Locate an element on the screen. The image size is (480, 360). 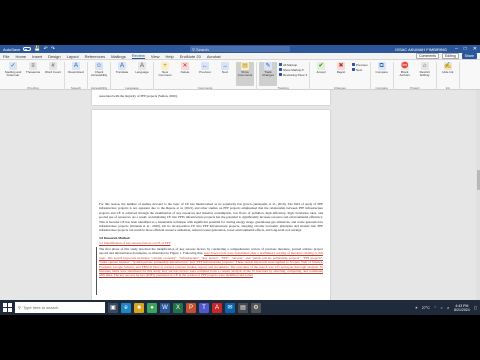
tab-layout: Layout is located at coordinates (73, 56).